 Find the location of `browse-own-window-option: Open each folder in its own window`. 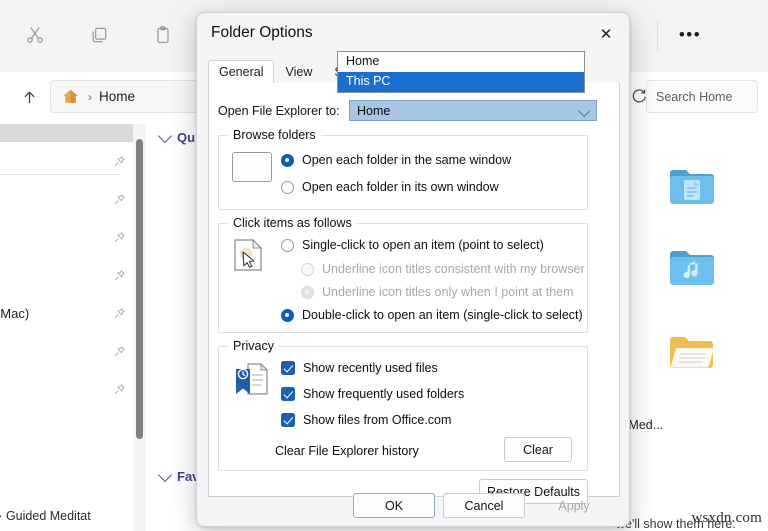

browse-own-window-option: Open each folder in its own window is located at coordinates (390, 187).